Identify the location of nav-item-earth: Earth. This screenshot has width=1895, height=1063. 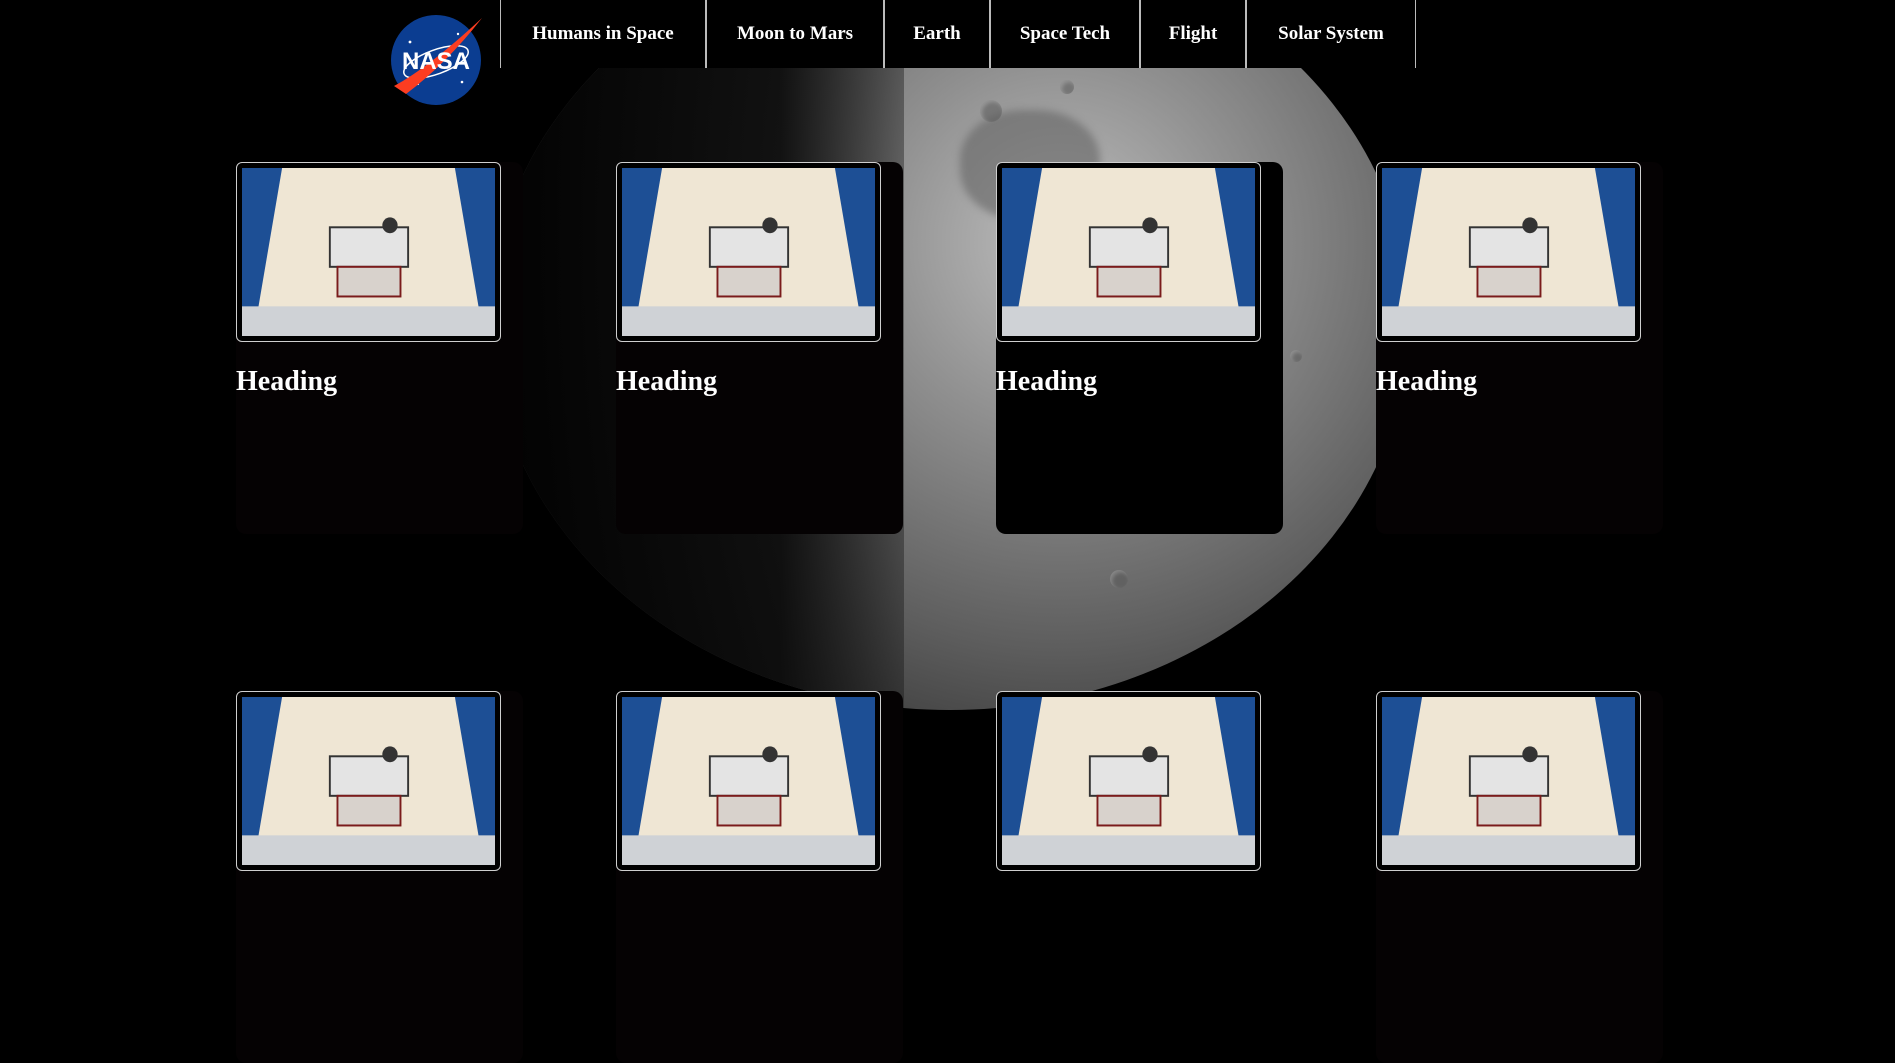
(937, 34).